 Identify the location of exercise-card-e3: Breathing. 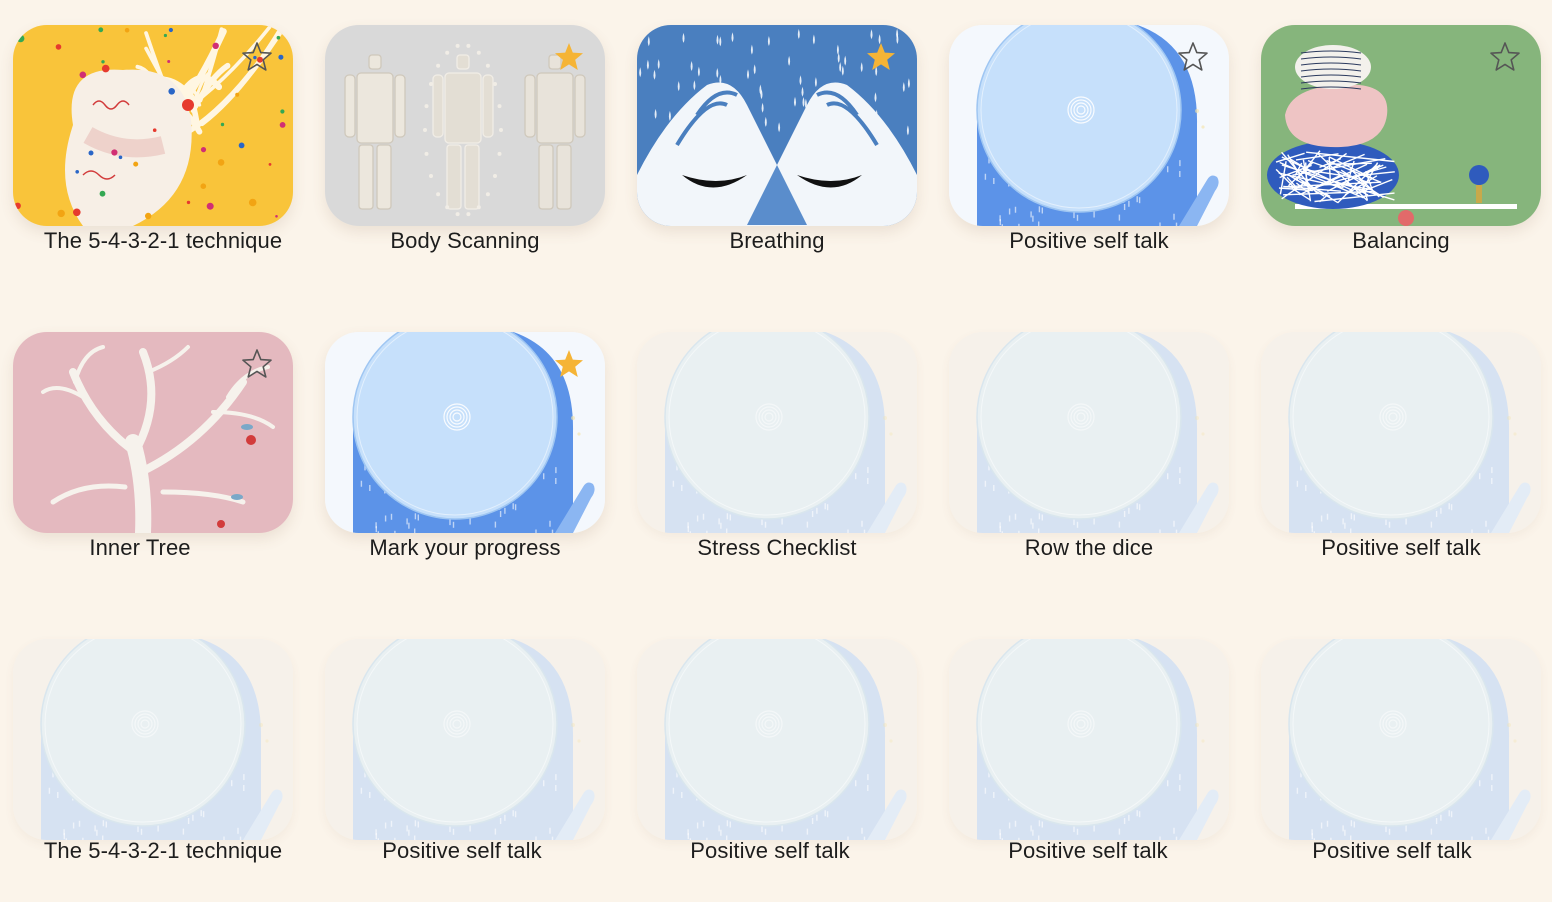
(777, 148).